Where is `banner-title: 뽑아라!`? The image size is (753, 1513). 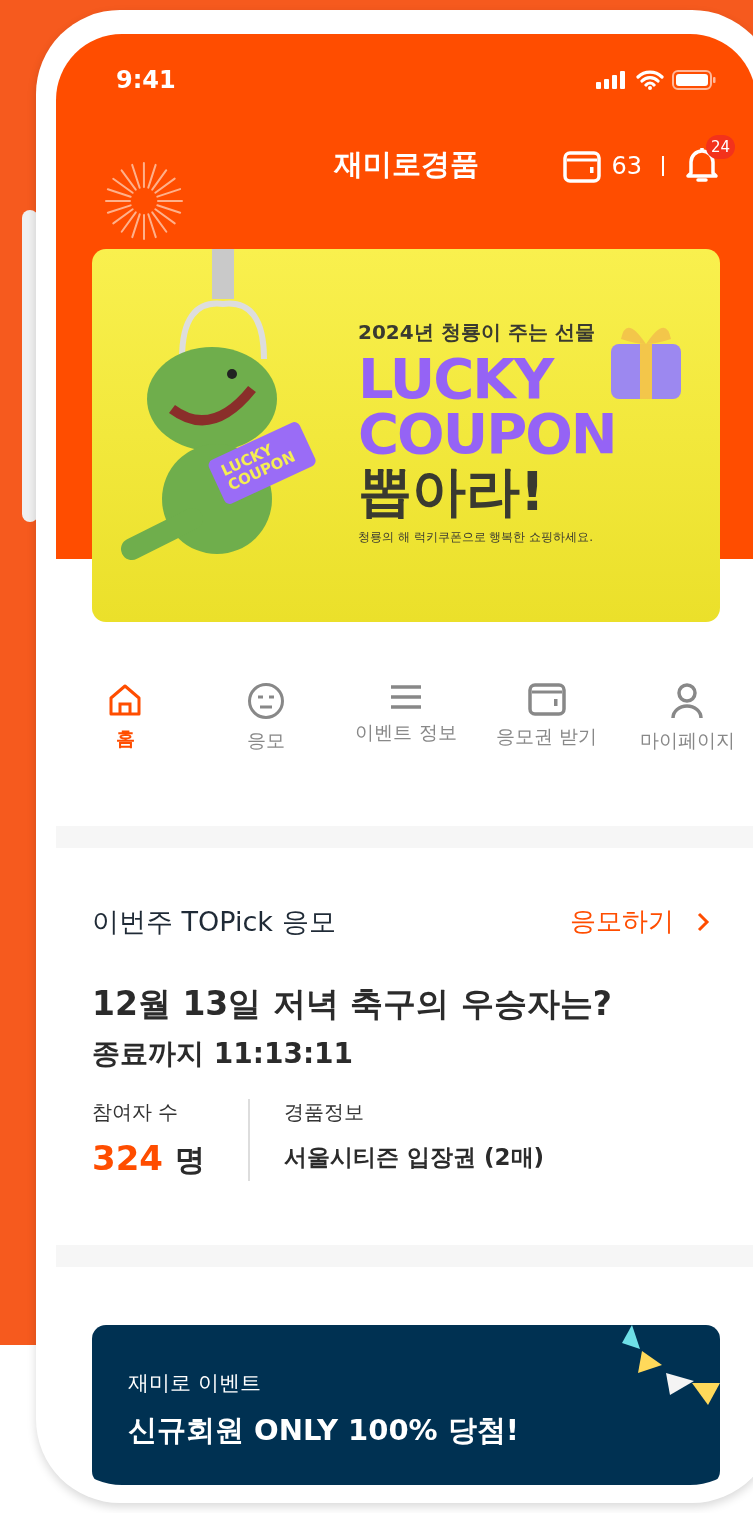 banner-title: 뽑아라! is located at coordinates (452, 491).